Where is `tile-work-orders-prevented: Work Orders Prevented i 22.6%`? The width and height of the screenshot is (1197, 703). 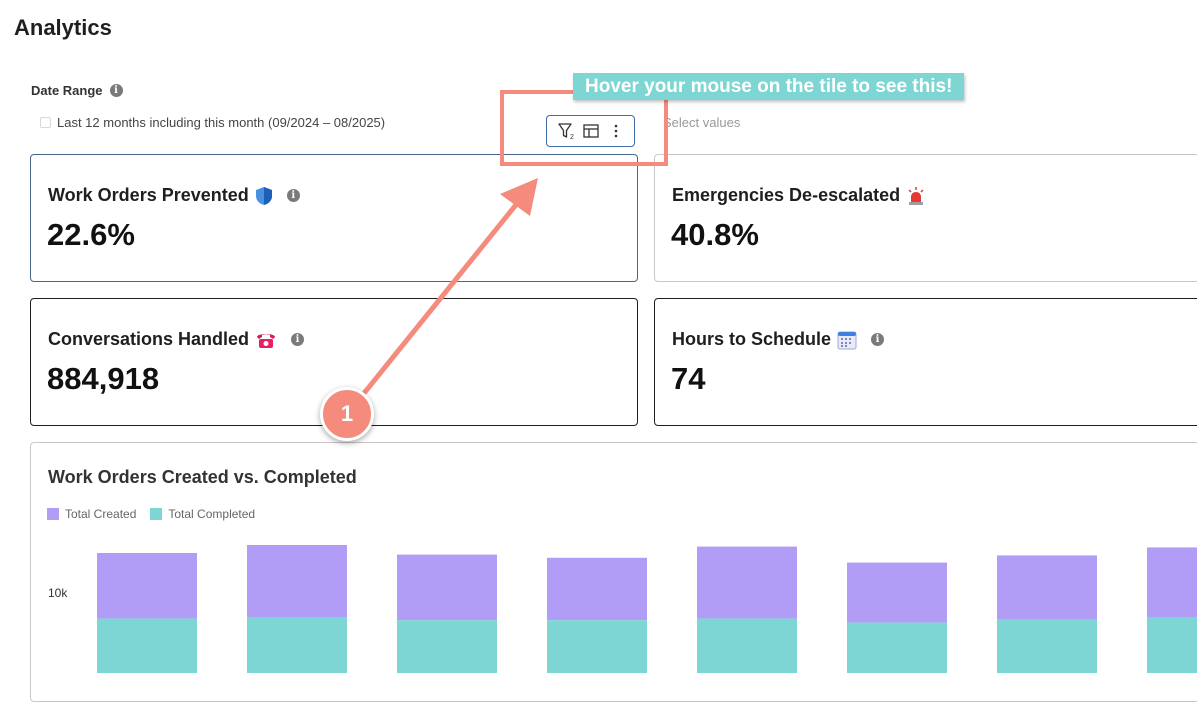 tile-work-orders-prevented: Work Orders Prevented i 22.6% is located at coordinates (334, 218).